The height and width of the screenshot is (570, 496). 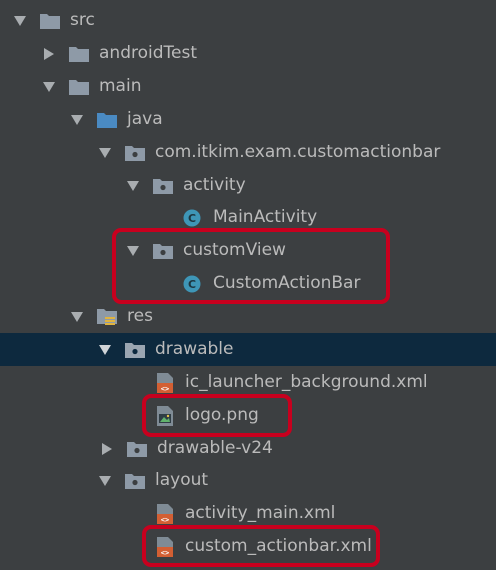 I want to click on tree-node-label: CustomActionBar, so click(x=287, y=283).